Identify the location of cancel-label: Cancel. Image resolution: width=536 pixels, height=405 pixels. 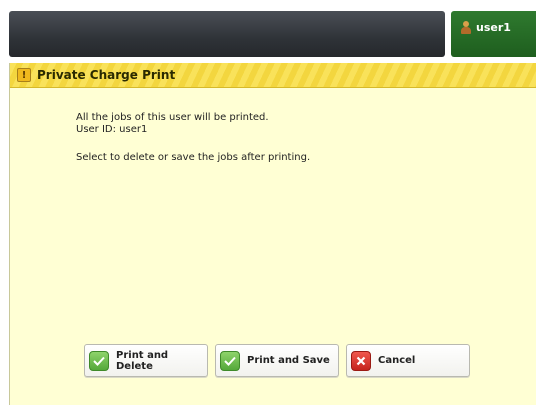
(397, 360).